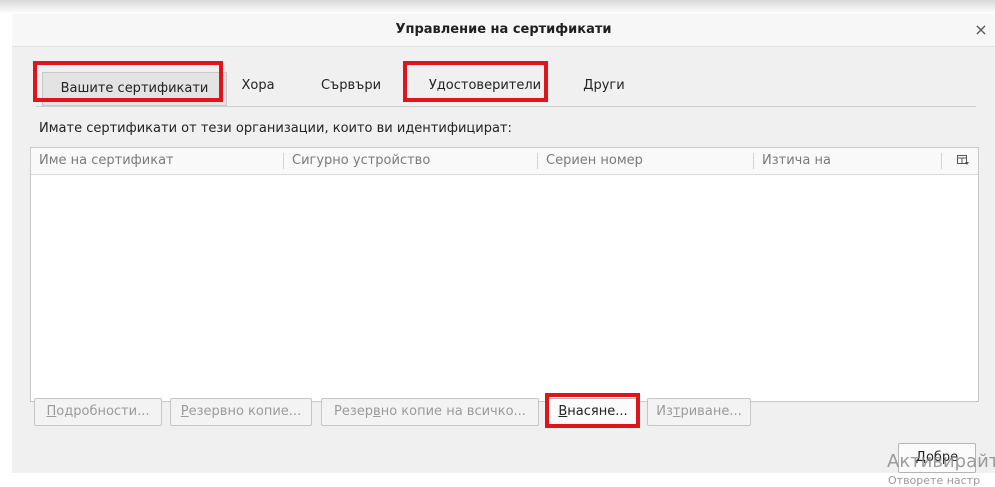 This screenshot has height=487, width=995. What do you see at coordinates (941, 161) in the screenshot?
I see `column-divider` at bounding box center [941, 161].